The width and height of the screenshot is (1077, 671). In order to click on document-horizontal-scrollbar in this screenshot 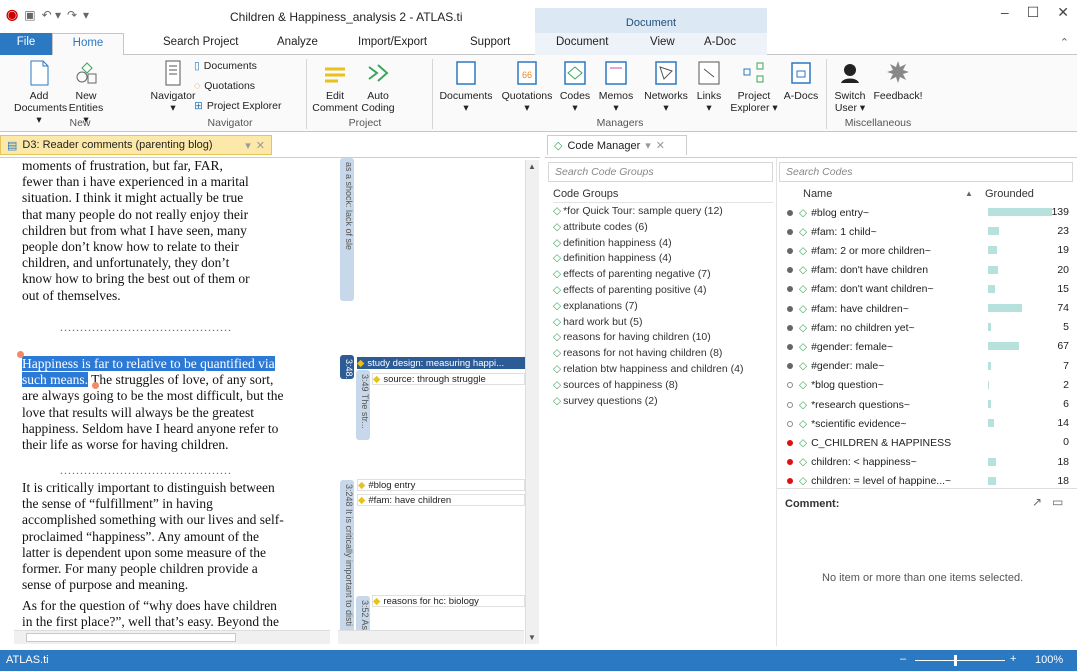, I will do `click(172, 637)`.